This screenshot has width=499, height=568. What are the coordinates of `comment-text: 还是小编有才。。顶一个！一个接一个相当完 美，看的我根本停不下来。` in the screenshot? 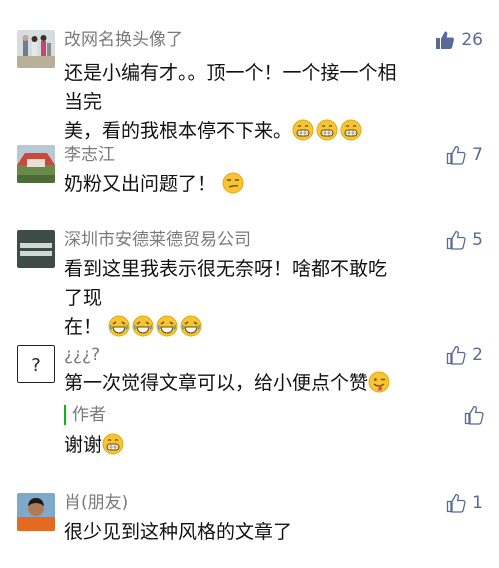 It's located at (234, 102).